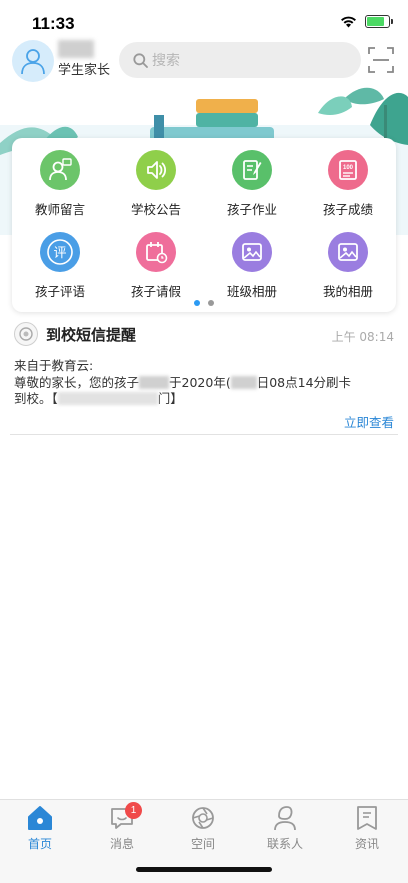 This screenshot has width=408, height=883. Describe the element at coordinates (381, 60) in the screenshot. I see `scan-icon` at that location.